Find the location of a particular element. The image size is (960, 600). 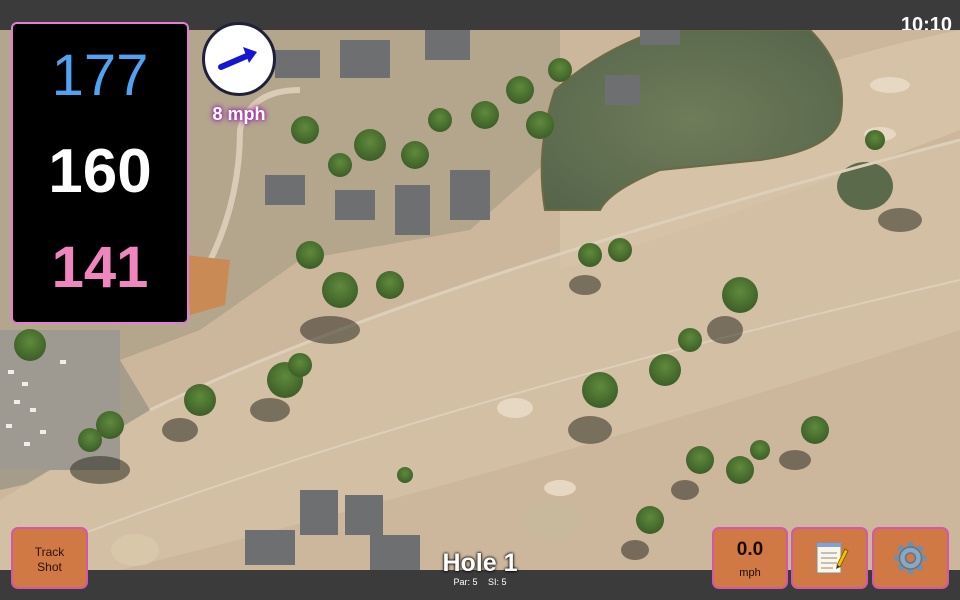

settings-button is located at coordinates (910, 558).